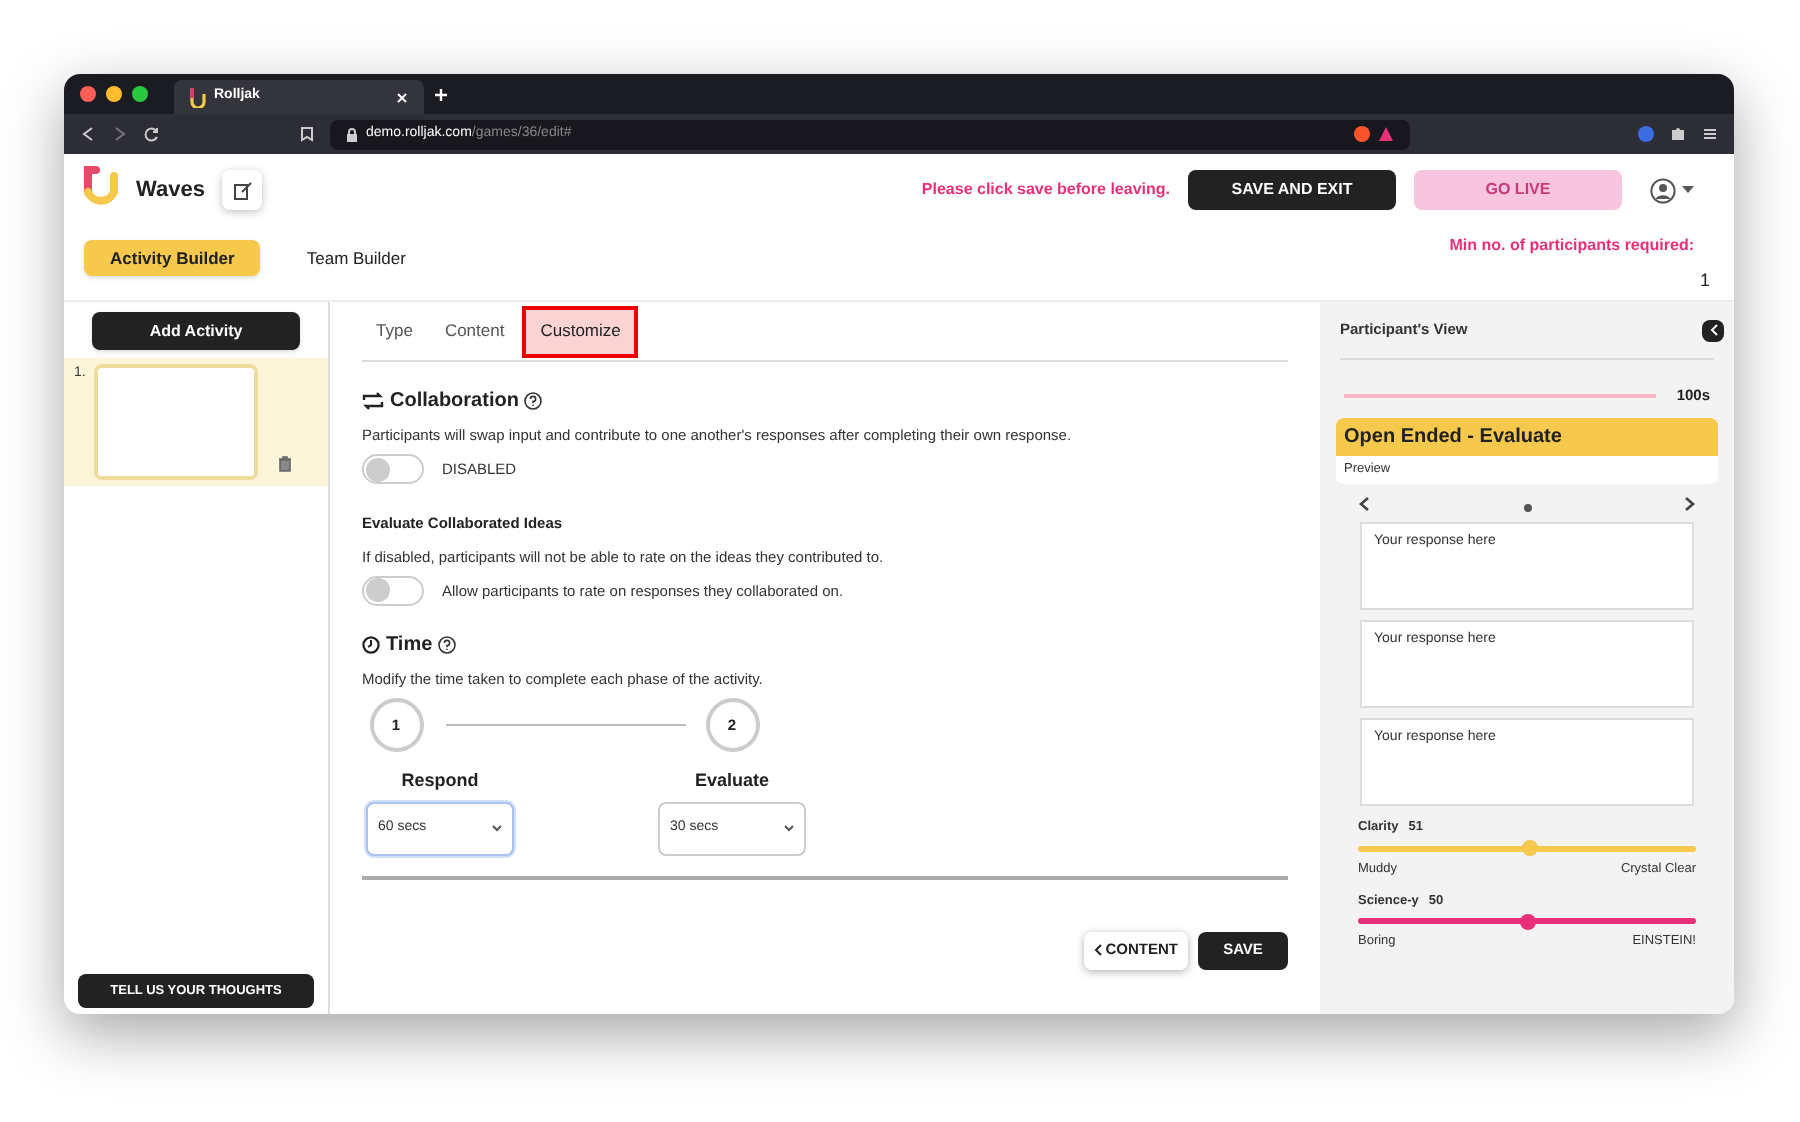  I want to click on close-icon, so click(88, 94).